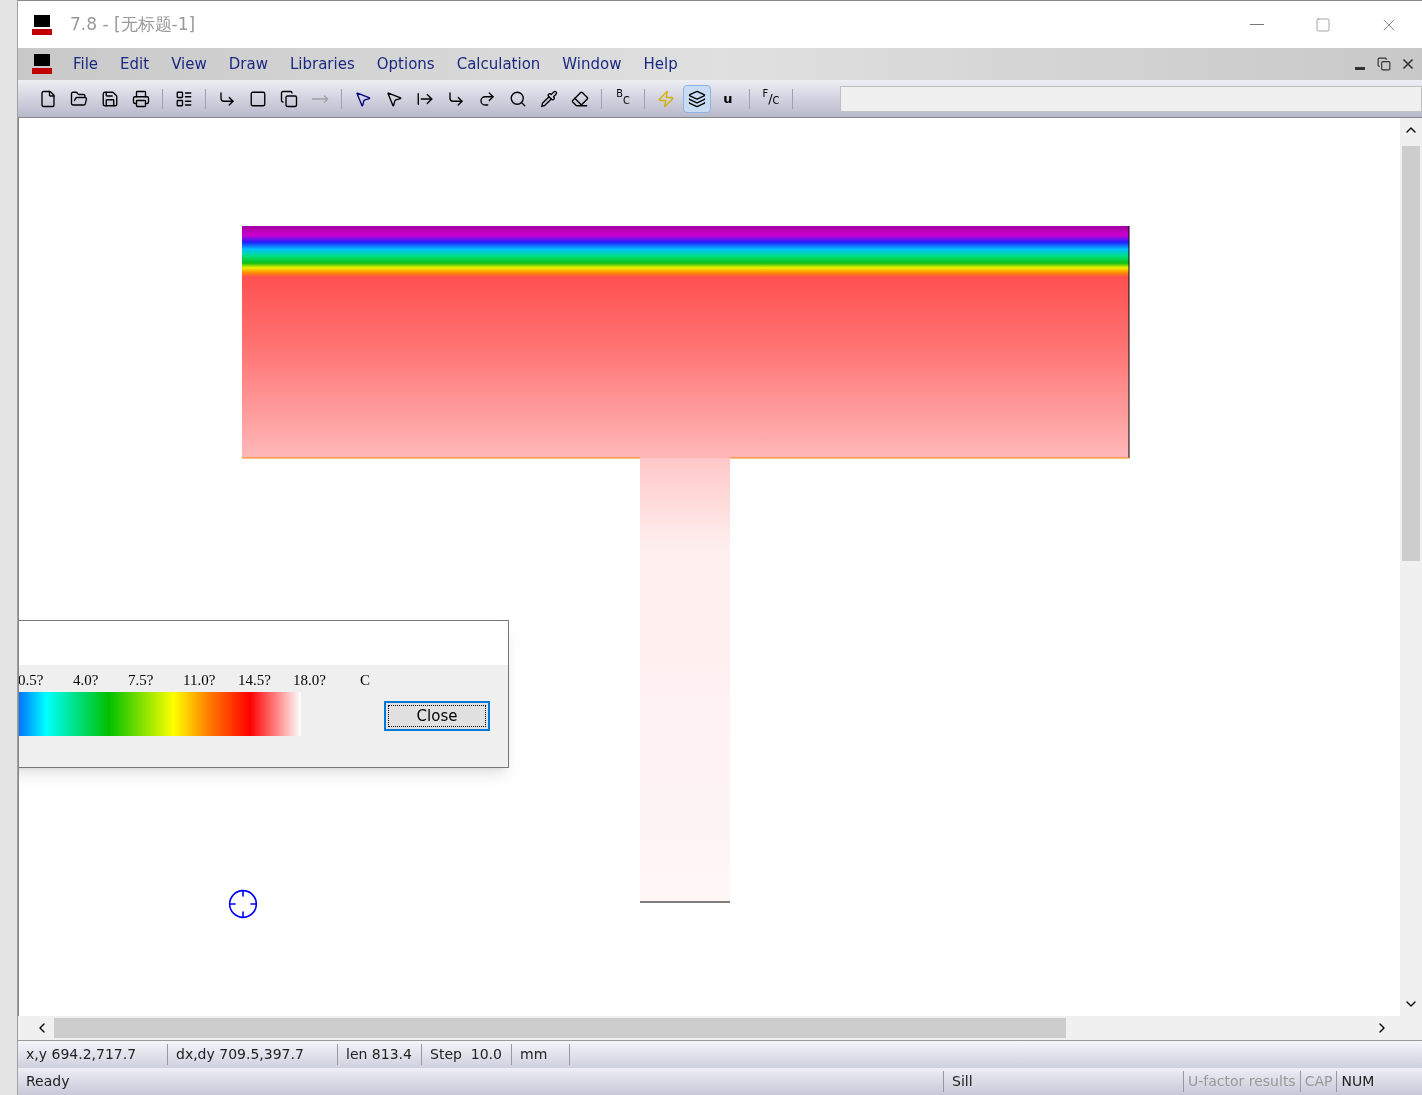 This screenshot has height=1095, width=1422. Describe the element at coordinates (110, 98) in the screenshot. I see `save-icon` at that location.